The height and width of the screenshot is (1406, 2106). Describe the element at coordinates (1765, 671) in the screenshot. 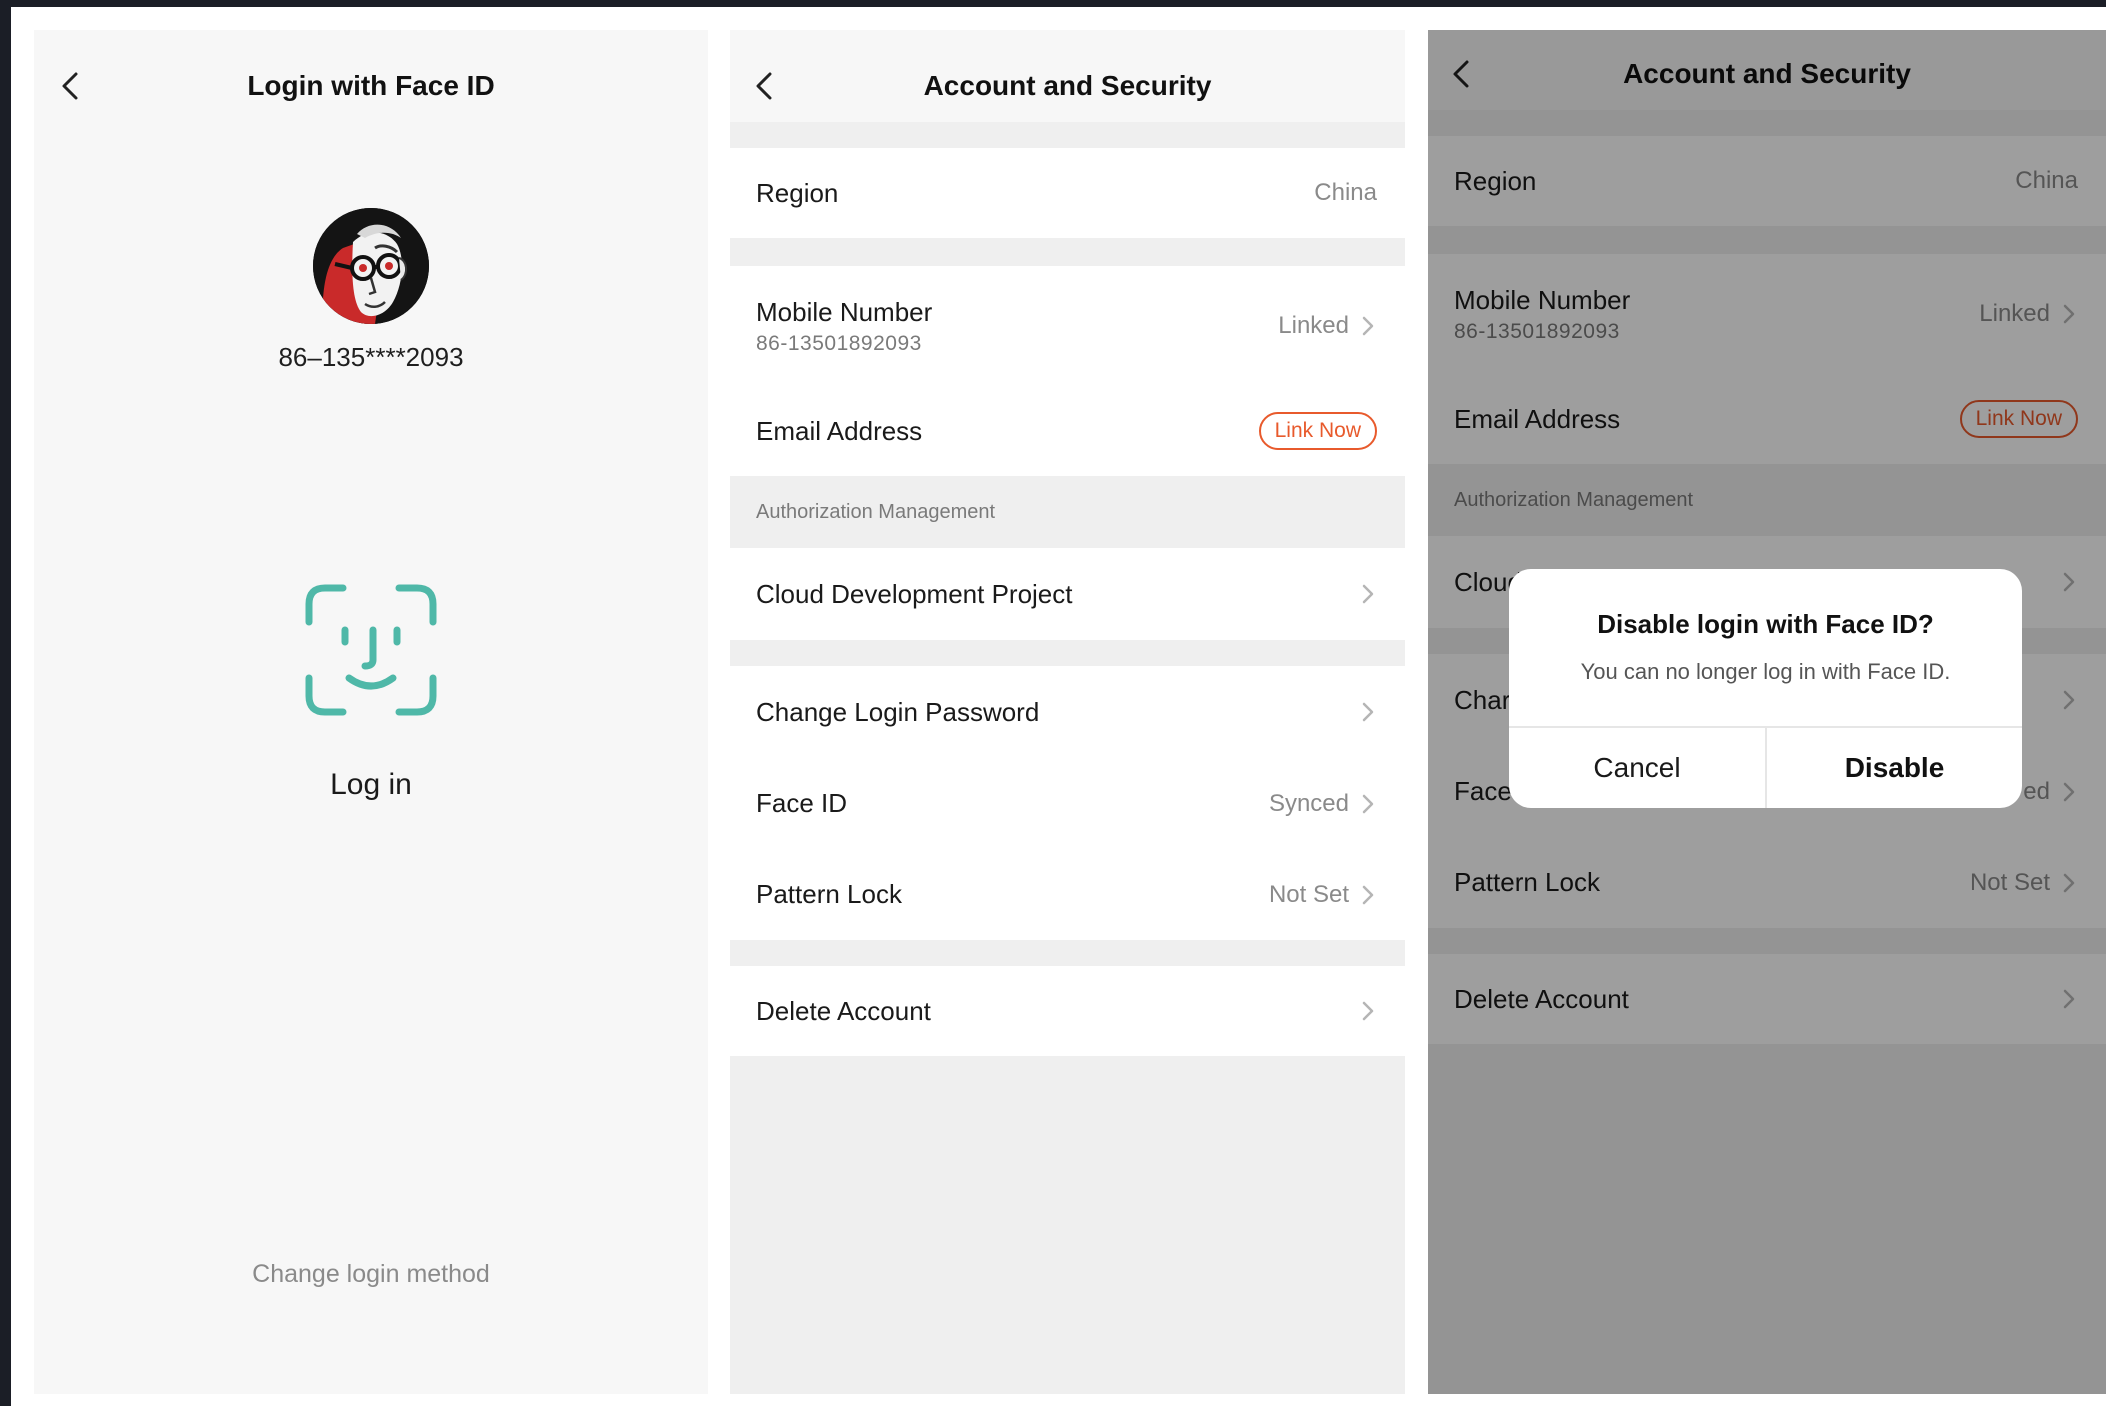

I see `dialog-message: You can no longer log in with Face ID.` at that location.